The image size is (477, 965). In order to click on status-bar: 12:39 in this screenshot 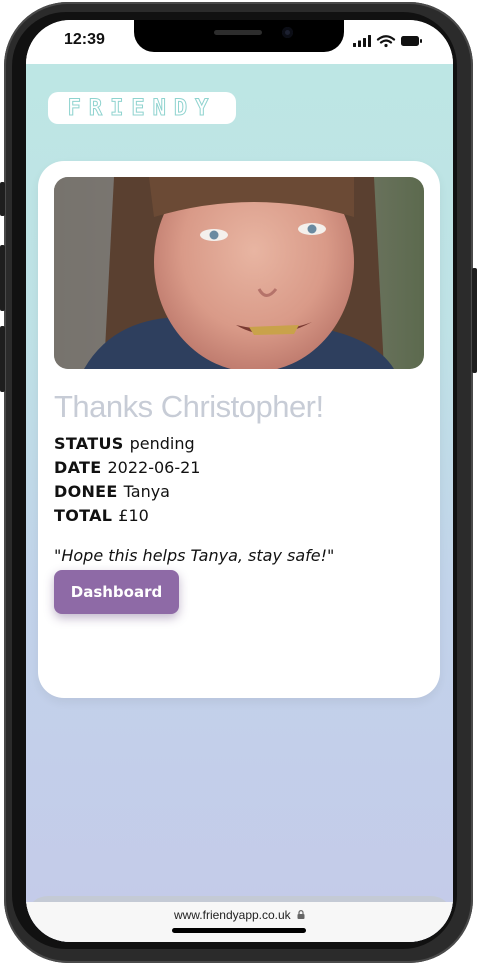, I will do `click(239, 42)`.